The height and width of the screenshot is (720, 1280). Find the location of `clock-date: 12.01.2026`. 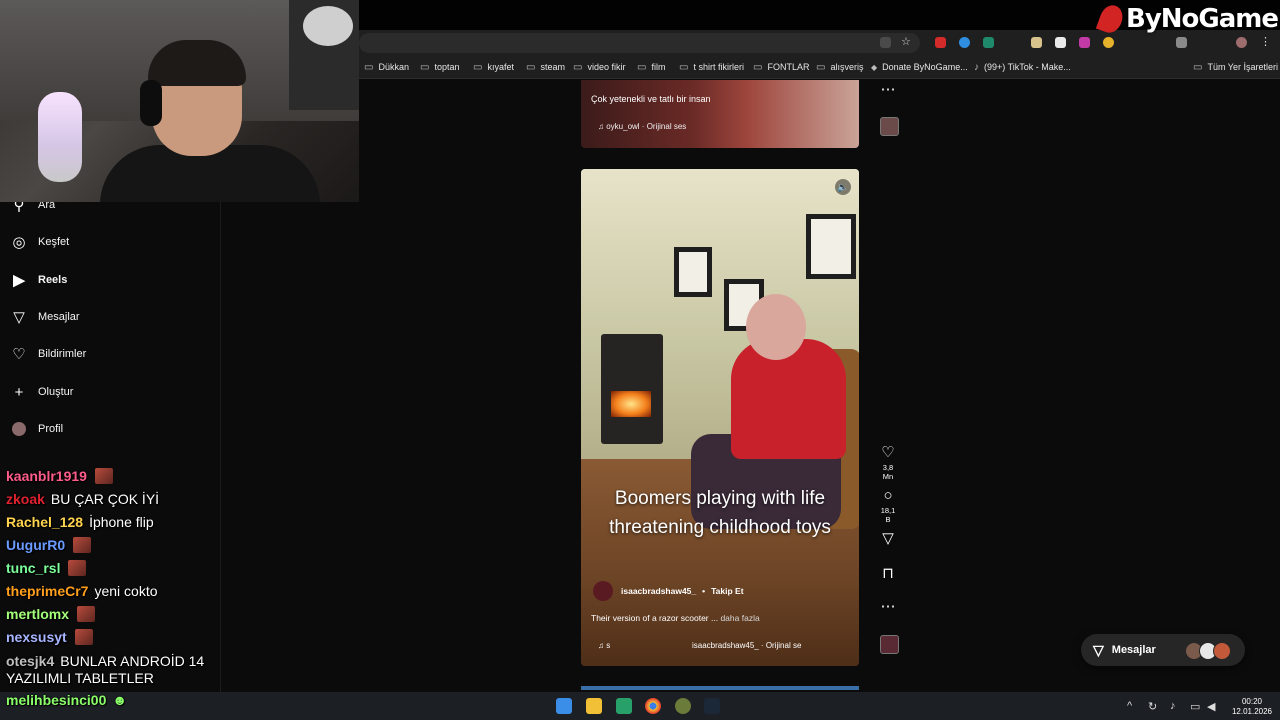

clock-date: 12.01.2026 is located at coordinates (1251, 711).